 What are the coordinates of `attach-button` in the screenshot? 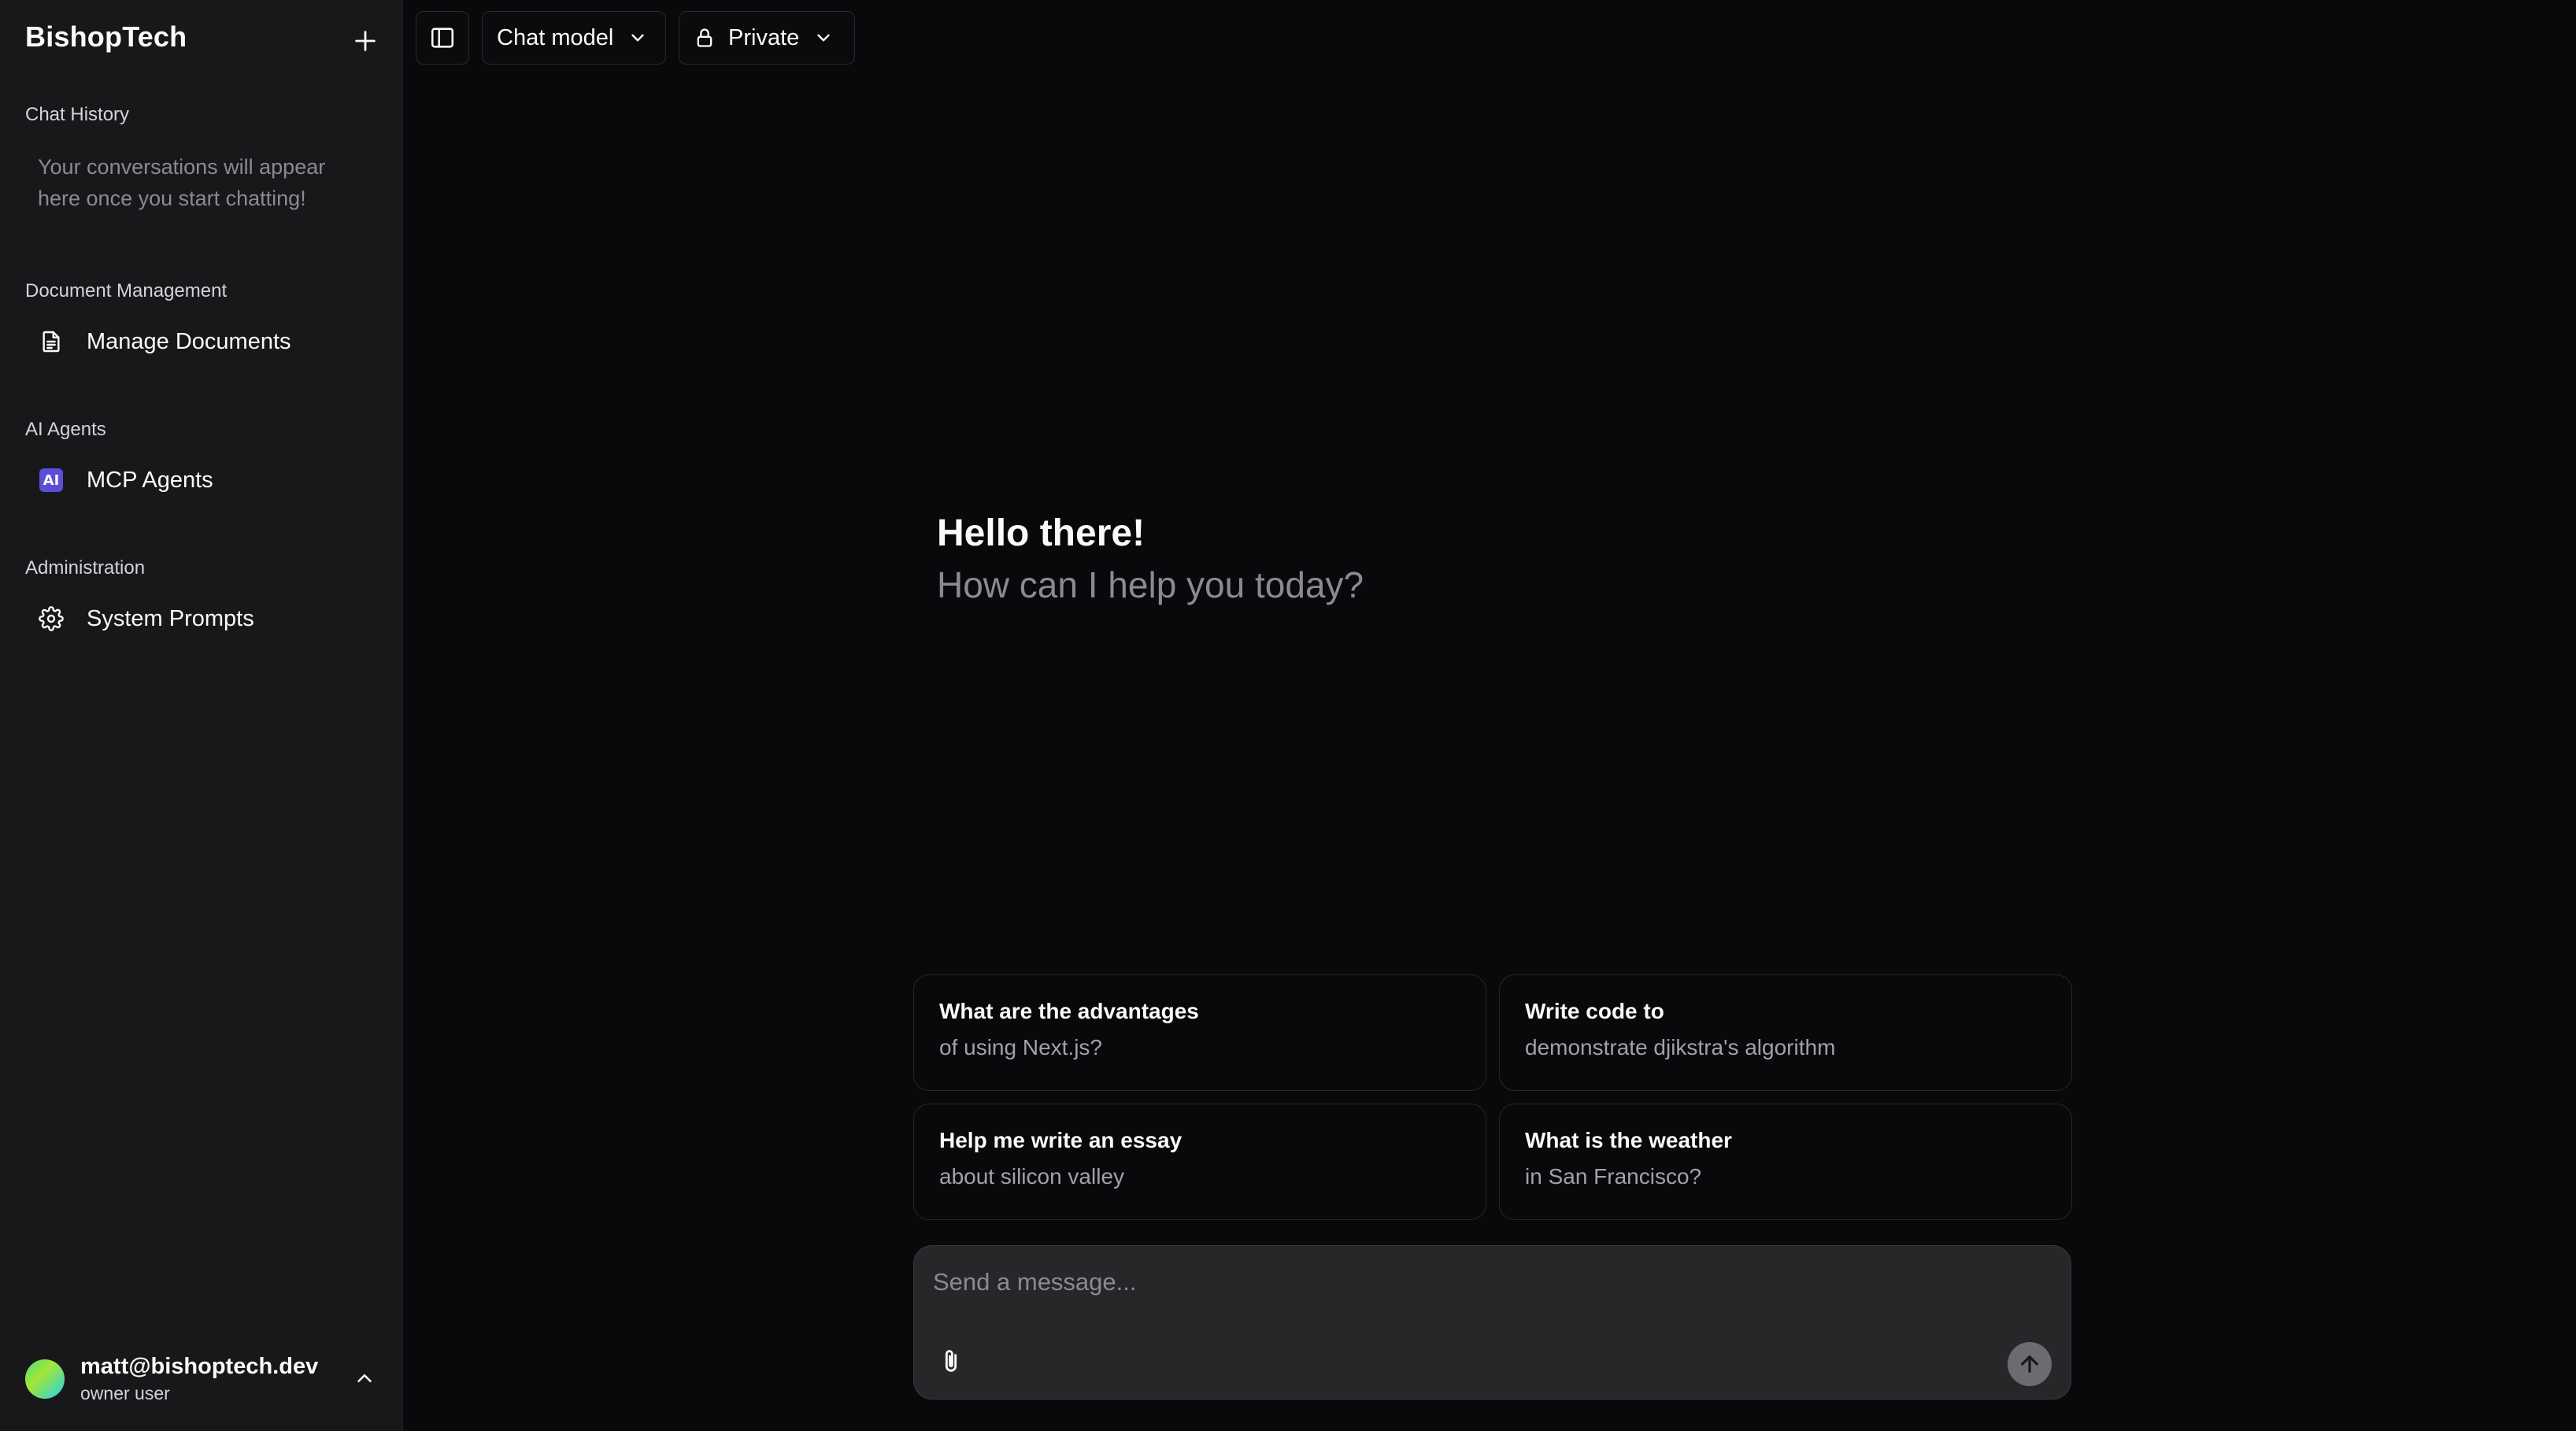 It's located at (951, 1362).